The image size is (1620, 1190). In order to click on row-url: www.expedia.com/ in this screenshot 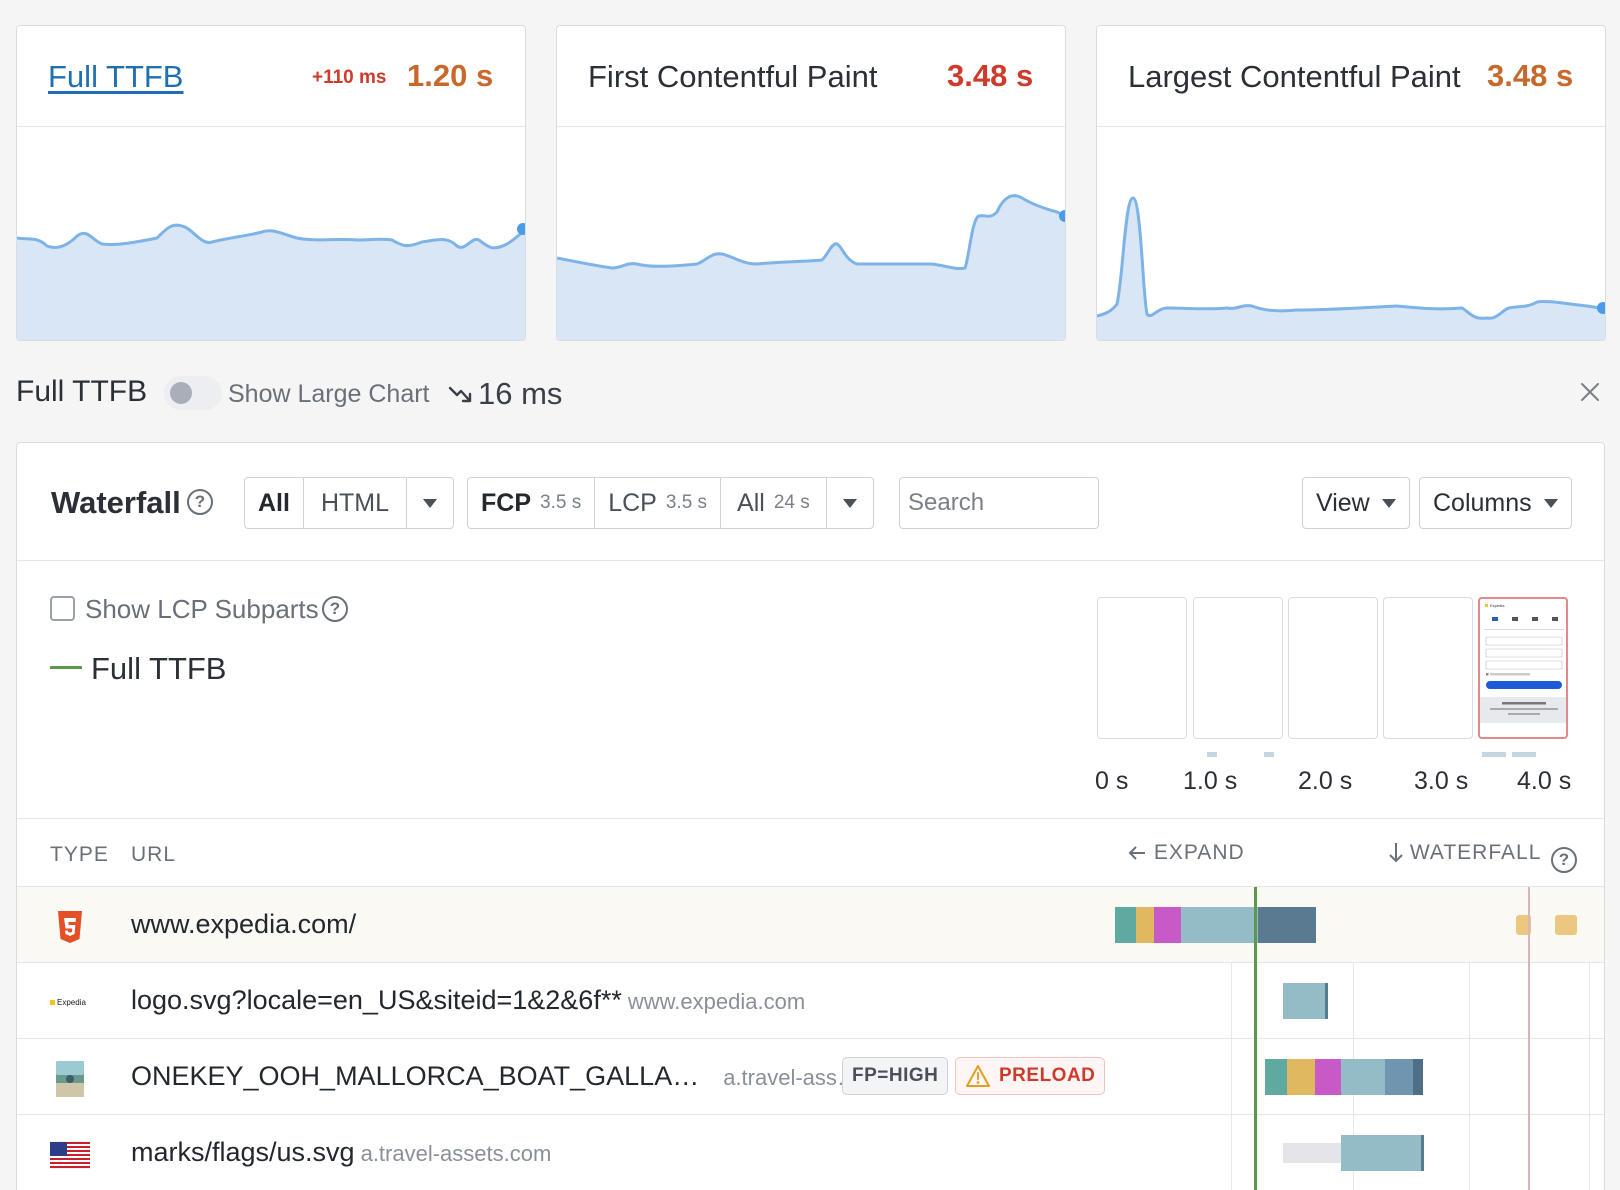, I will do `click(243, 924)`.